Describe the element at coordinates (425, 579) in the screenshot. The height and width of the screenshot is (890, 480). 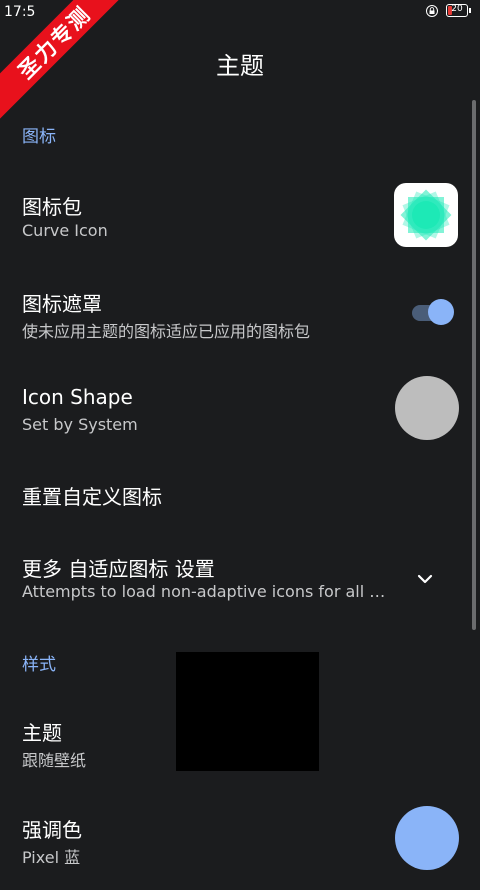
I see `chevron-down-icon` at that location.